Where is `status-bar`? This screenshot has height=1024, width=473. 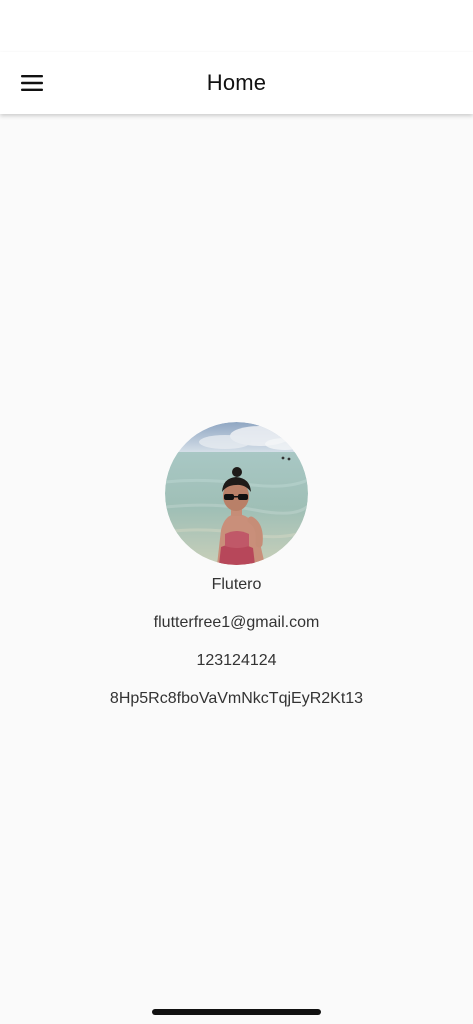
status-bar is located at coordinates (236, 26).